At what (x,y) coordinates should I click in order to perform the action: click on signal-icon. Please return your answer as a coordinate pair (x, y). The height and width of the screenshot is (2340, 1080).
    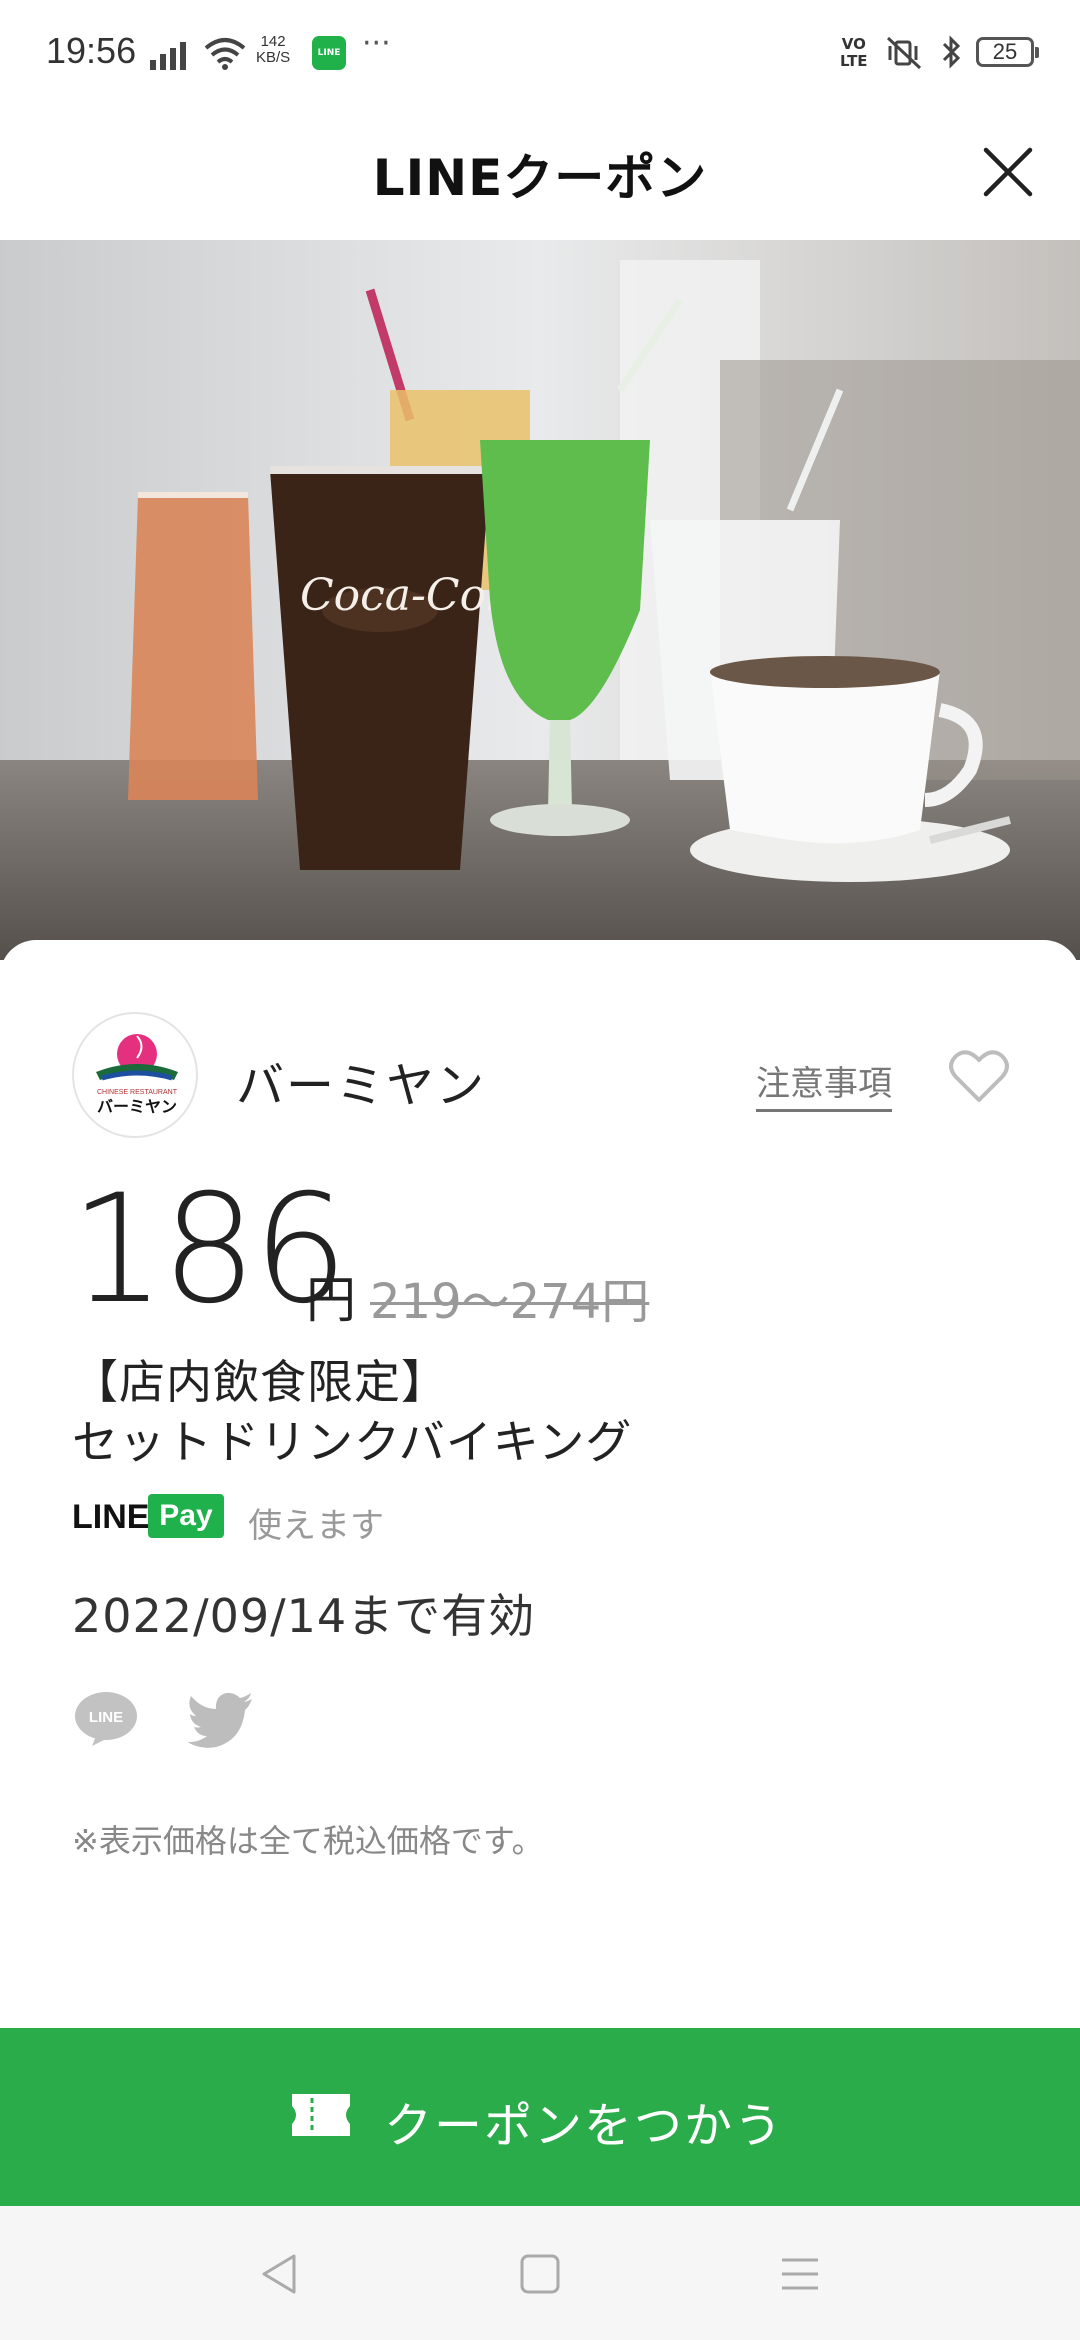
    Looking at the image, I should click on (168, 56).